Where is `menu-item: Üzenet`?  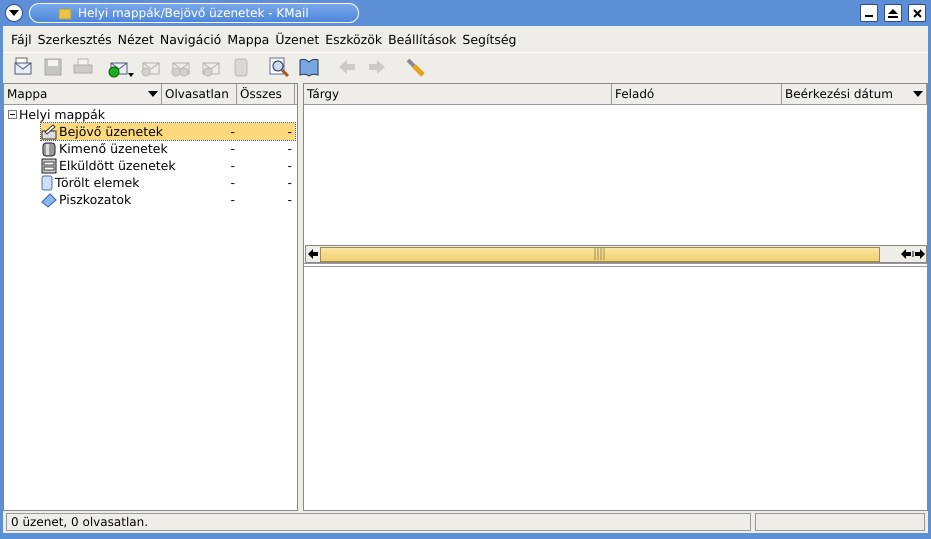 menu-item: Üzenet is located at coordinates (297, 39).